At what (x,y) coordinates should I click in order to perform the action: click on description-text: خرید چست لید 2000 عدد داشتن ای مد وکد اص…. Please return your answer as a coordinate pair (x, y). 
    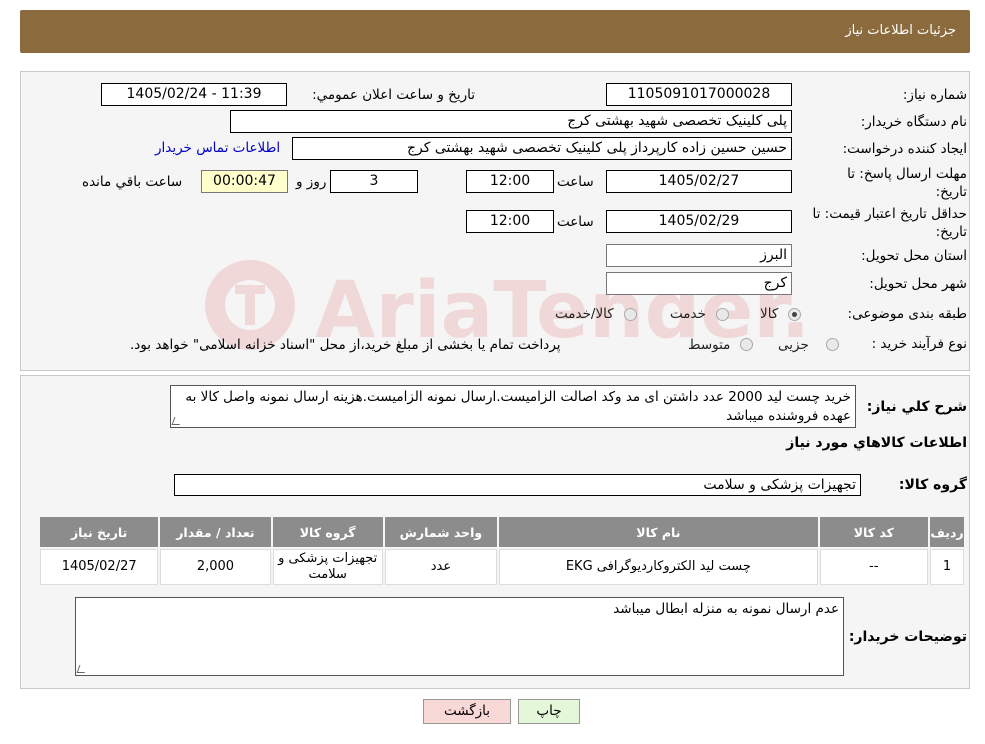
    Looking at the image, I should click on (518, 406).